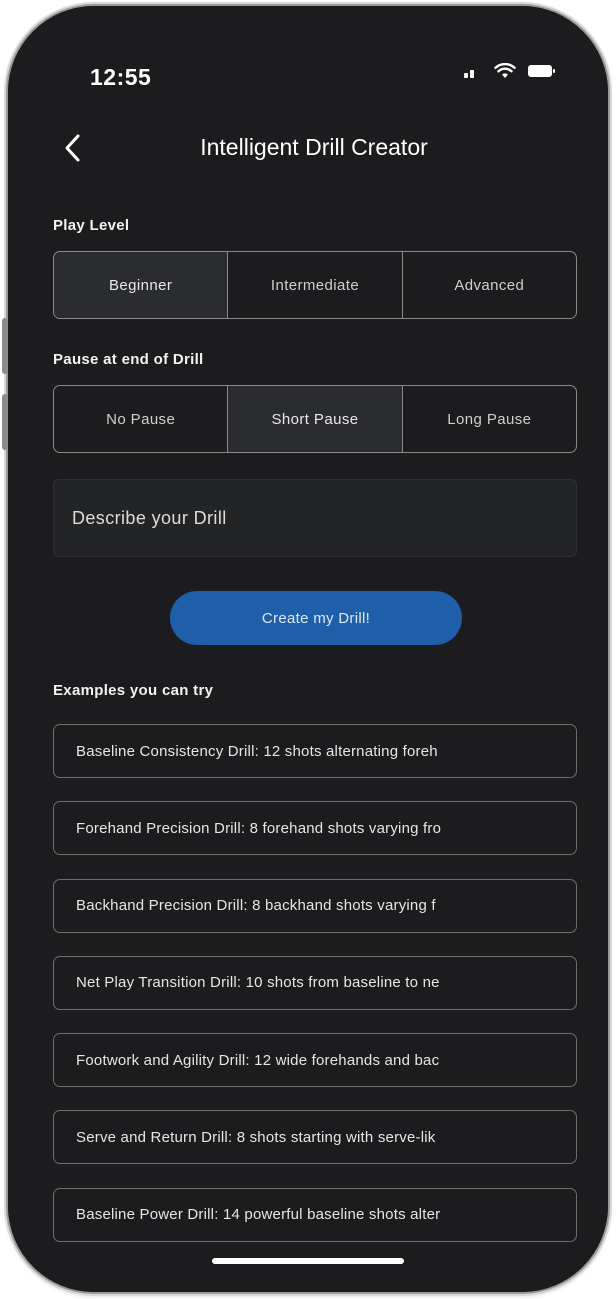  I want to click on wifi-icon, so click(505, 70).